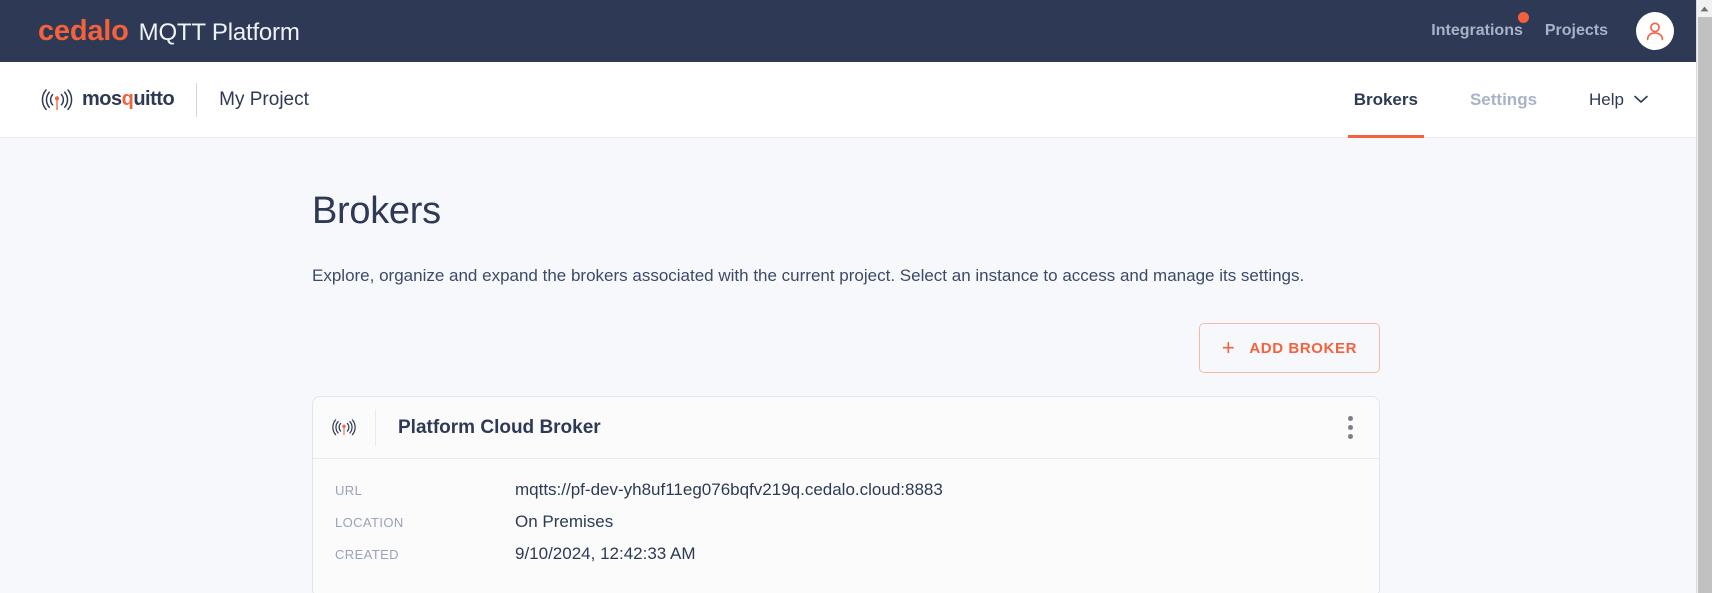  What do you see at coordinates (1641, 99) in the screenshot?
I see `chevron-down-icon` at bounding box center [1641, 99].